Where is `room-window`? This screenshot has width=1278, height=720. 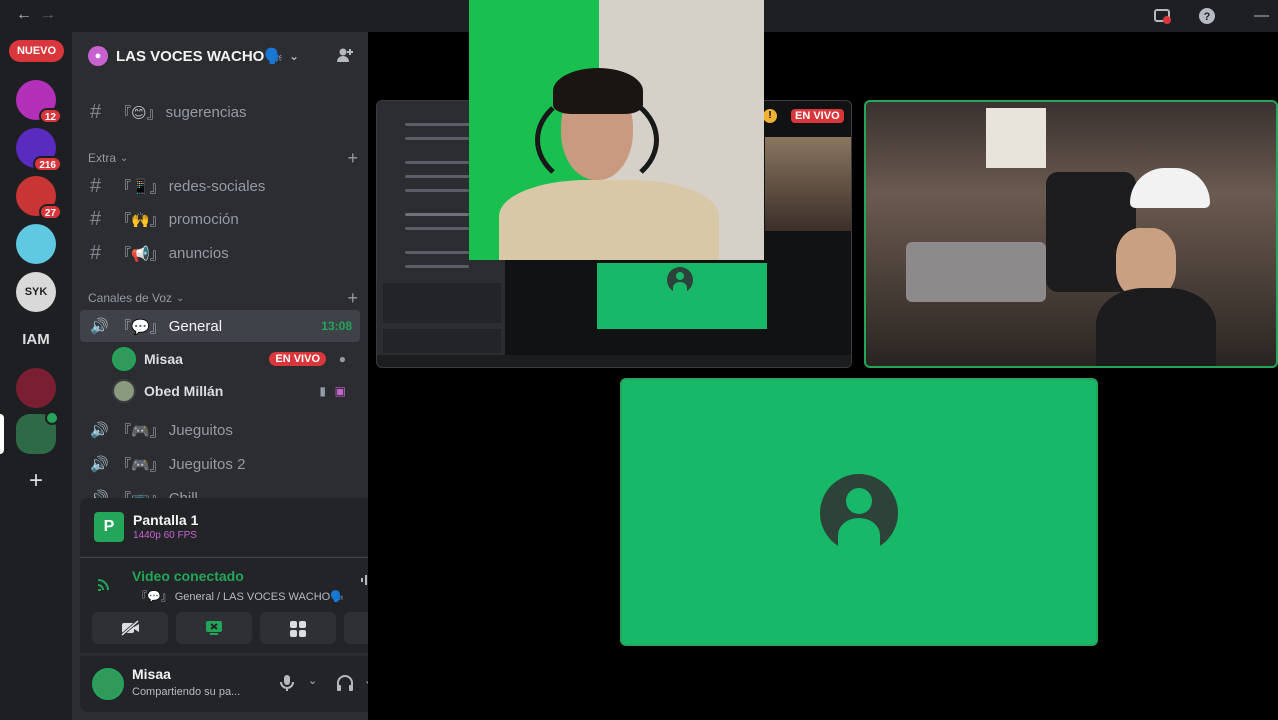 room-window is located at coordinates (1016, 138).